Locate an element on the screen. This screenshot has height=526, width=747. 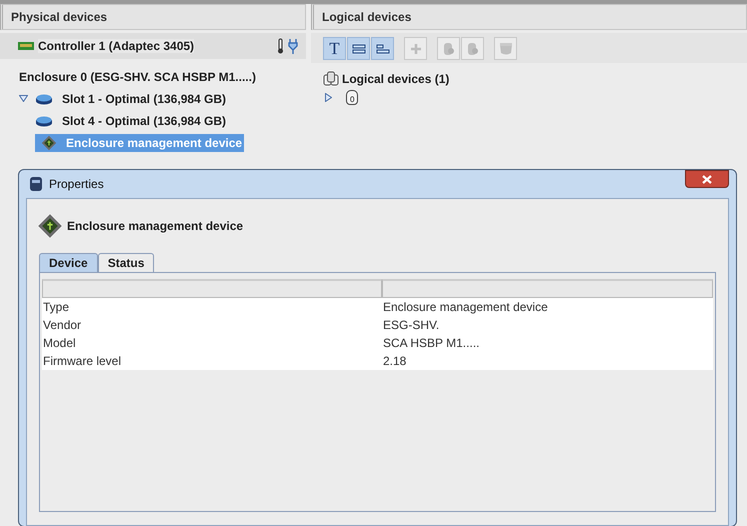
tree-item: Logical devices (1) is located at coordinates (535, 78).